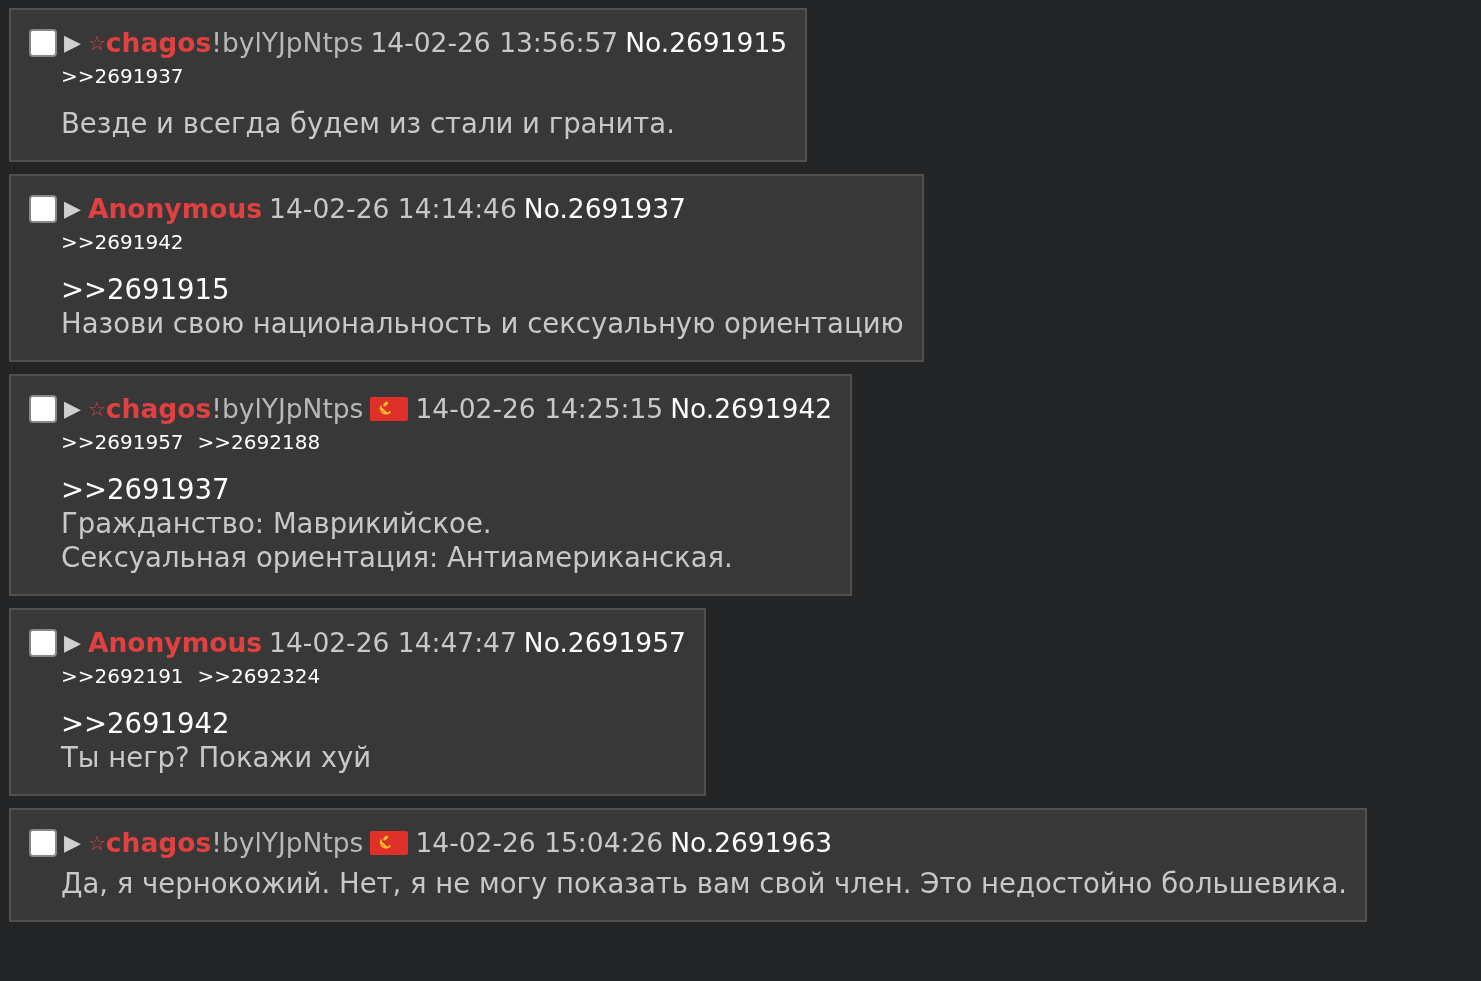 This screenshot has width=1481, height=981. What do you see at coordinates (751, 409) in the screenshot?
I see `post-number: No.2691942` at bounding box center [751, 409].